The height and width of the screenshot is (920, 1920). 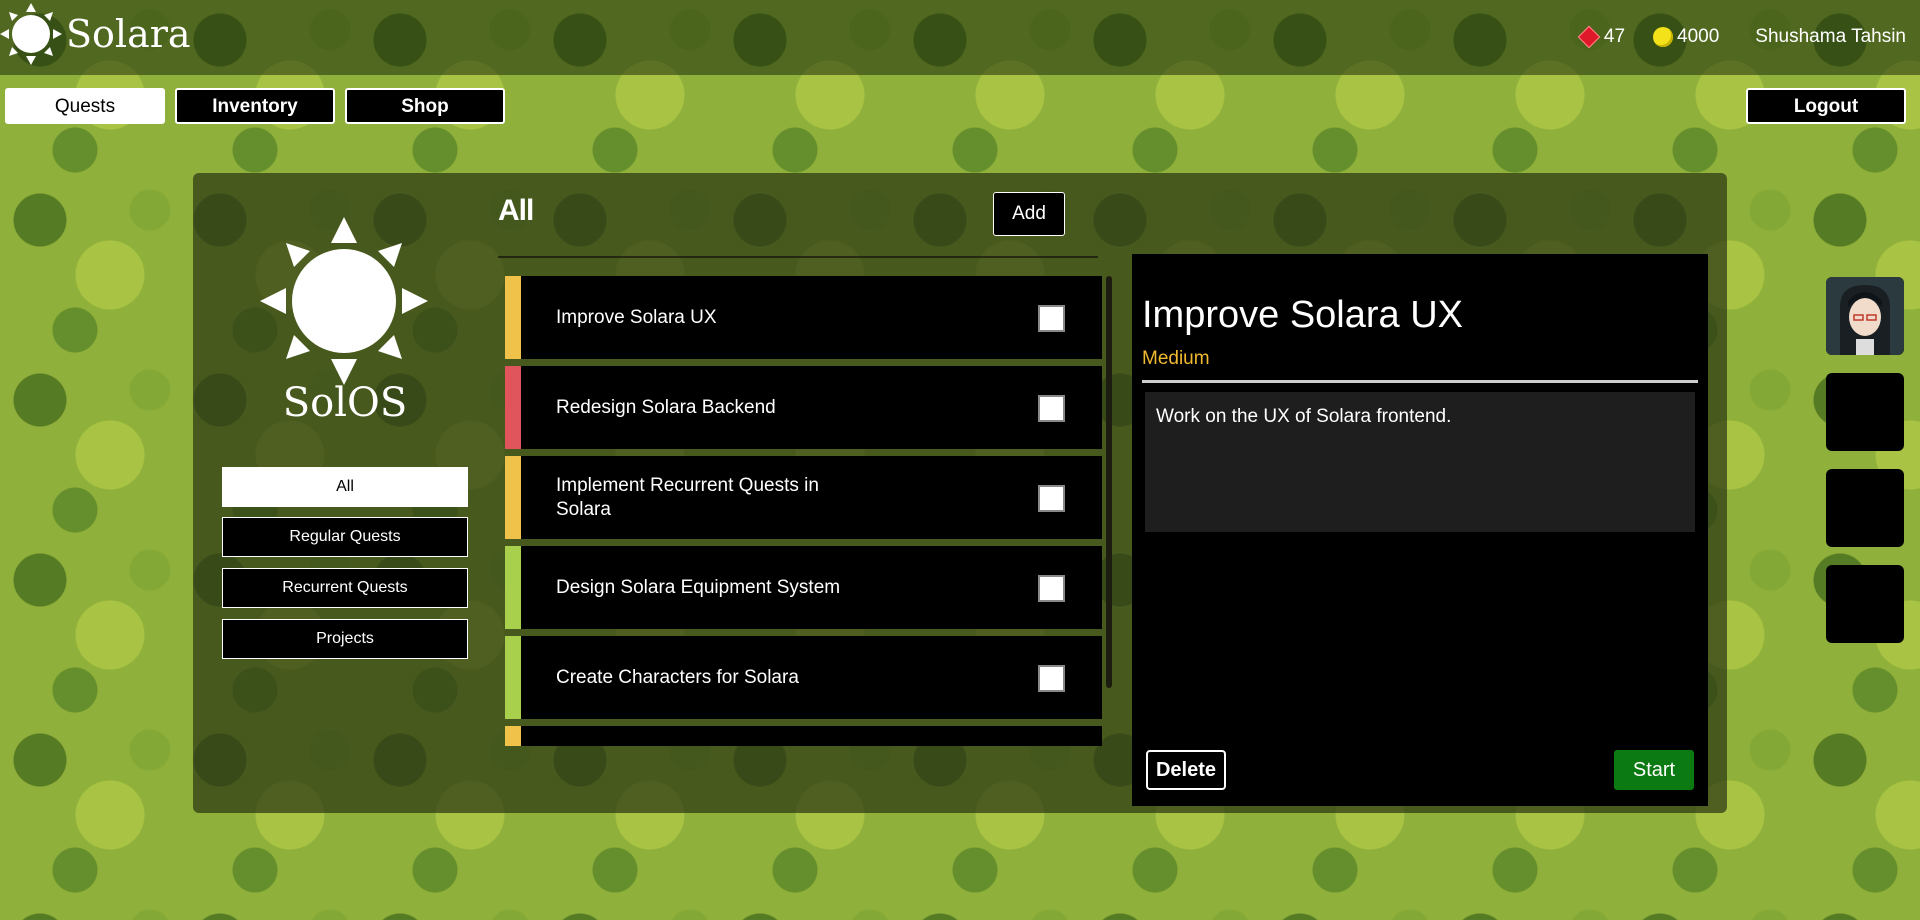 What do you see at coordinates (31, 34) in the screenshot?
I see `sun-icon` at bounding box center [31, 34].